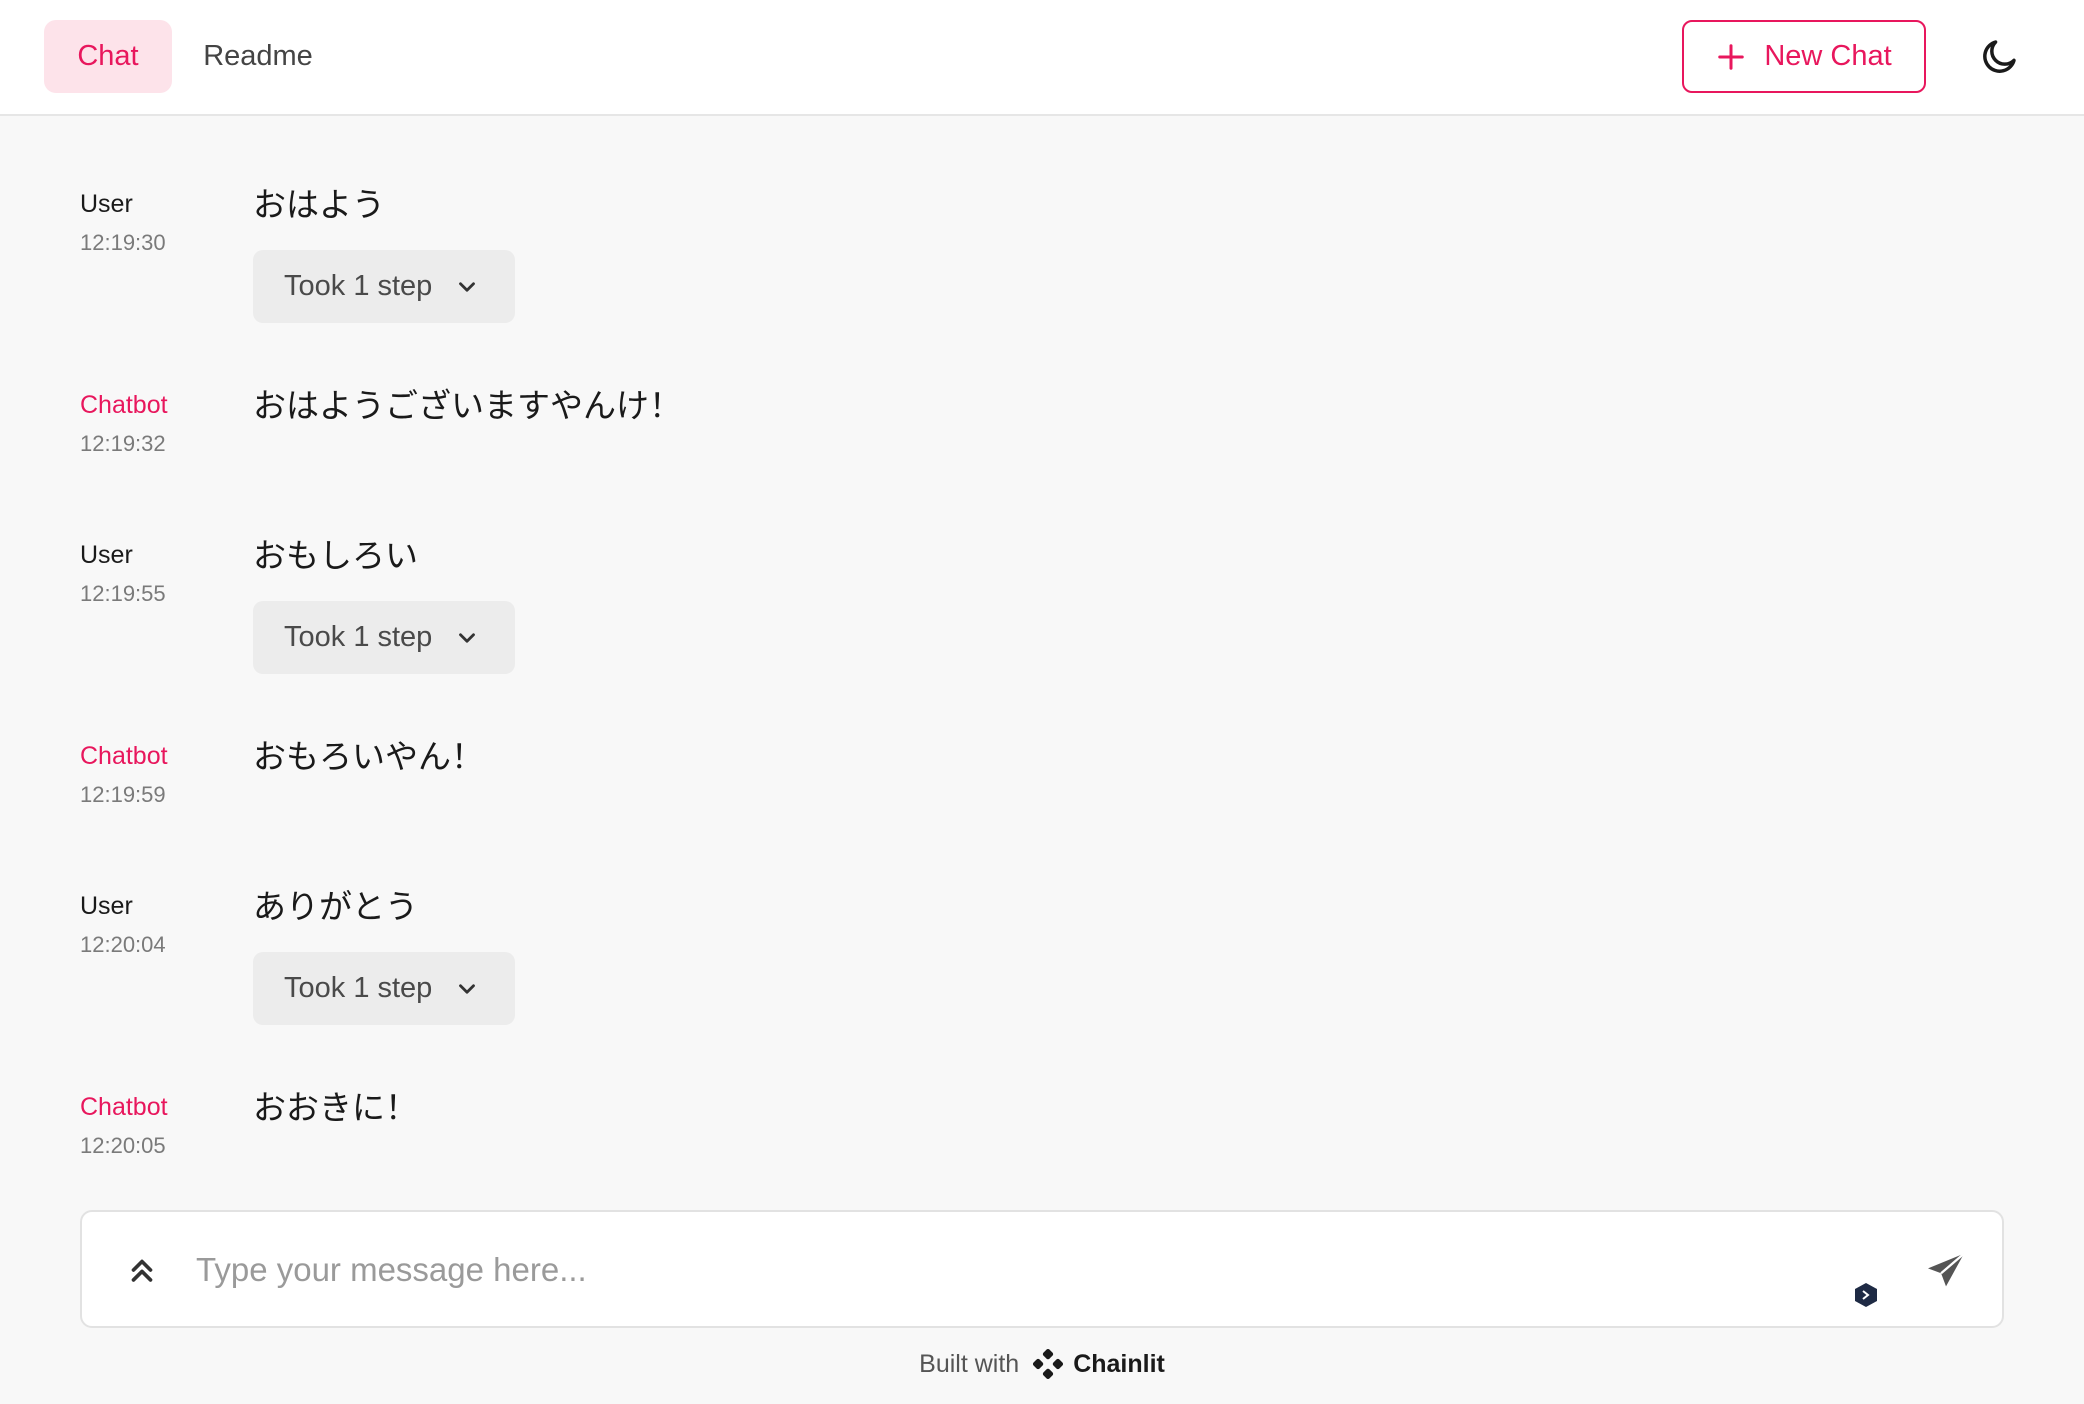  Describe the element at coordinates (1828, 56) in the screenshot. I see `new-chat-label: New Chat` at that location.